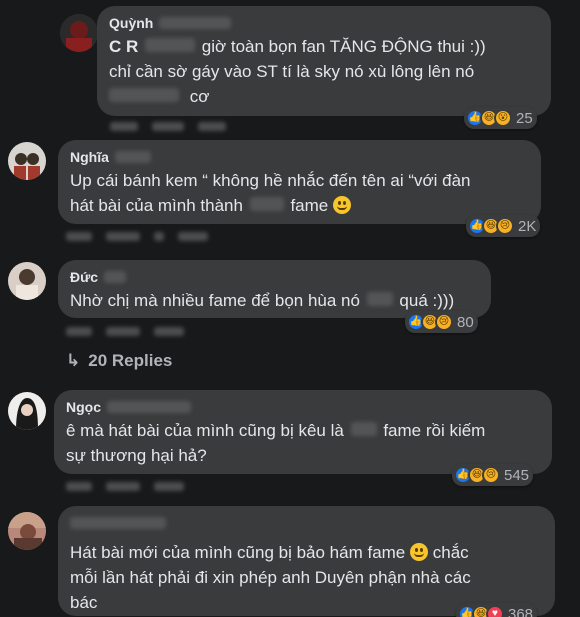 The height and width of the screenshot is (617, 580). Describe the element at coordinates (517, 475) in the screenshot. I see `reaction-count: 545` at that location.